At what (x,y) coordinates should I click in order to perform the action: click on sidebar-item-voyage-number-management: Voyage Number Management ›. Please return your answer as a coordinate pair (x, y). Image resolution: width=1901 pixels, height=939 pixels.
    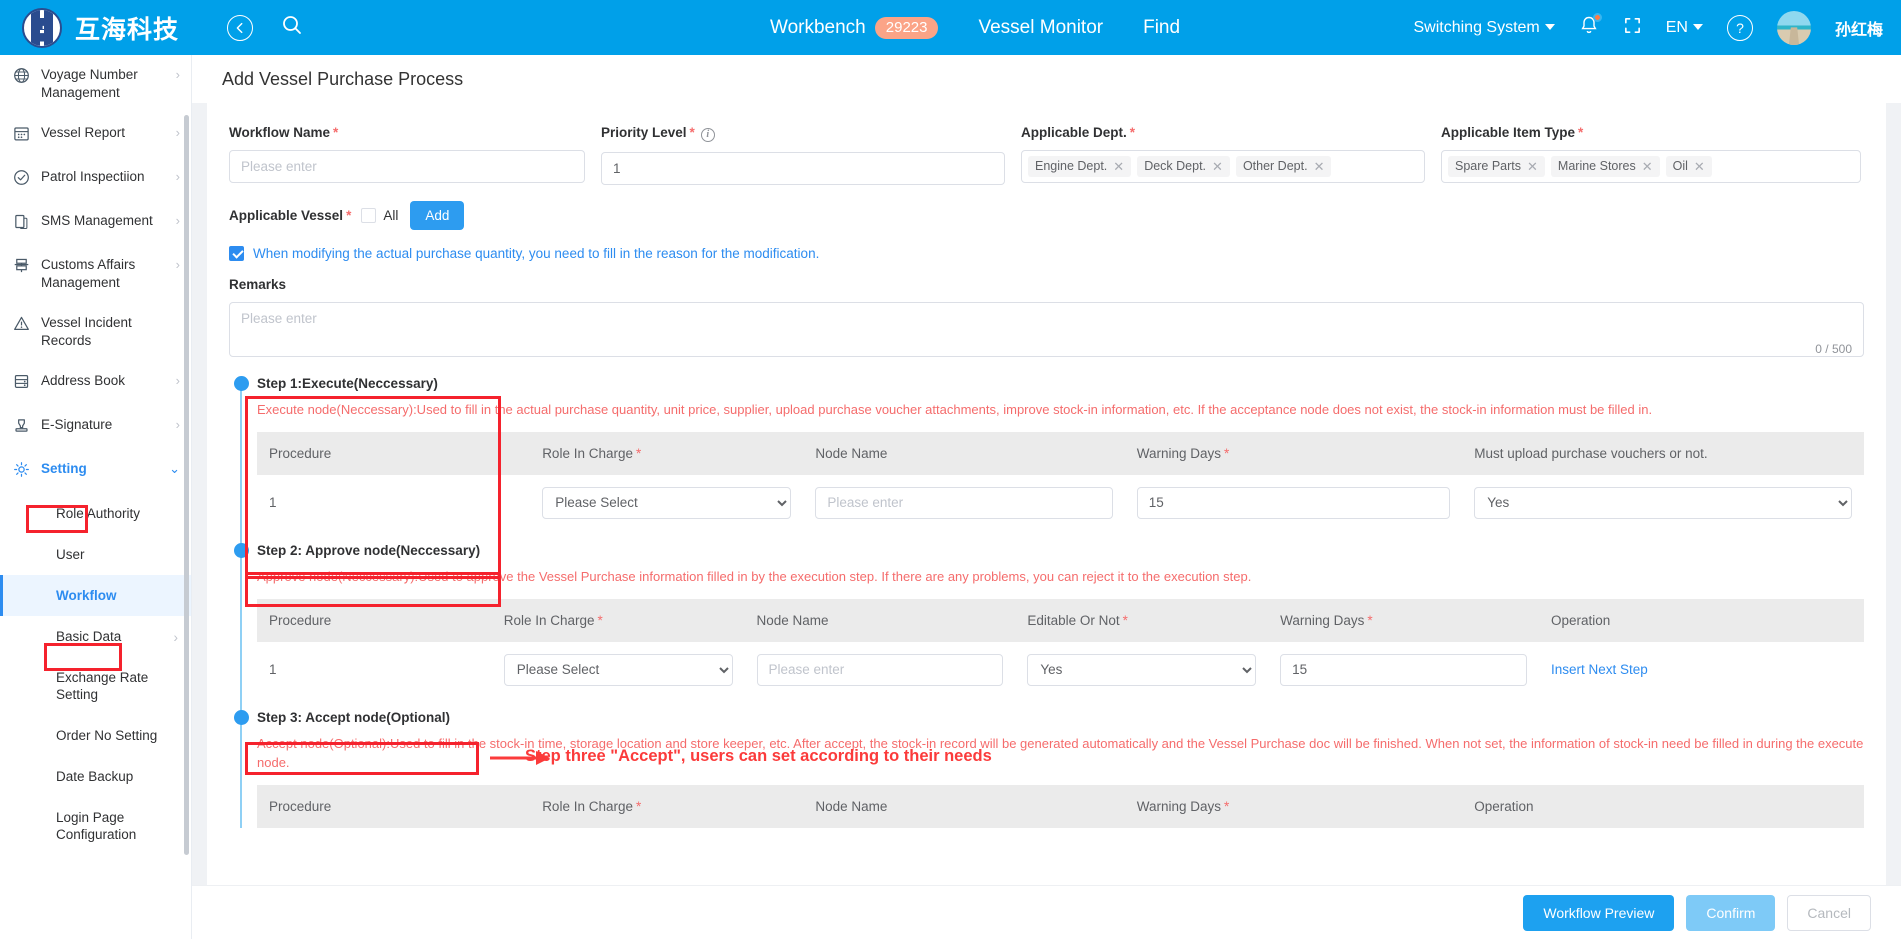
    Looking at the image, I should click on (95, 84).